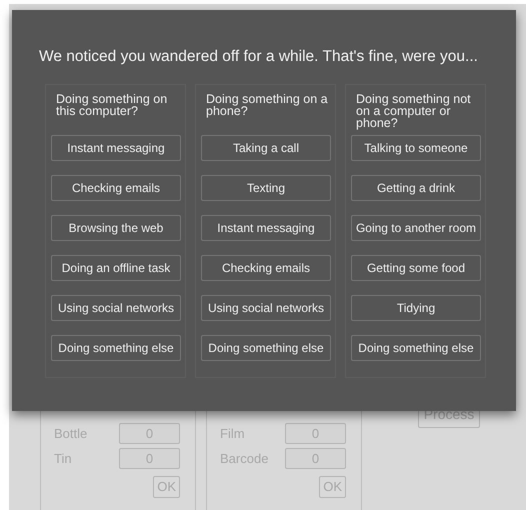 The image size is (526, 510). Describe the element at coordinates (111, 106) in the screenshot. I see `column-heading: Doing something on this computer?` at that location.